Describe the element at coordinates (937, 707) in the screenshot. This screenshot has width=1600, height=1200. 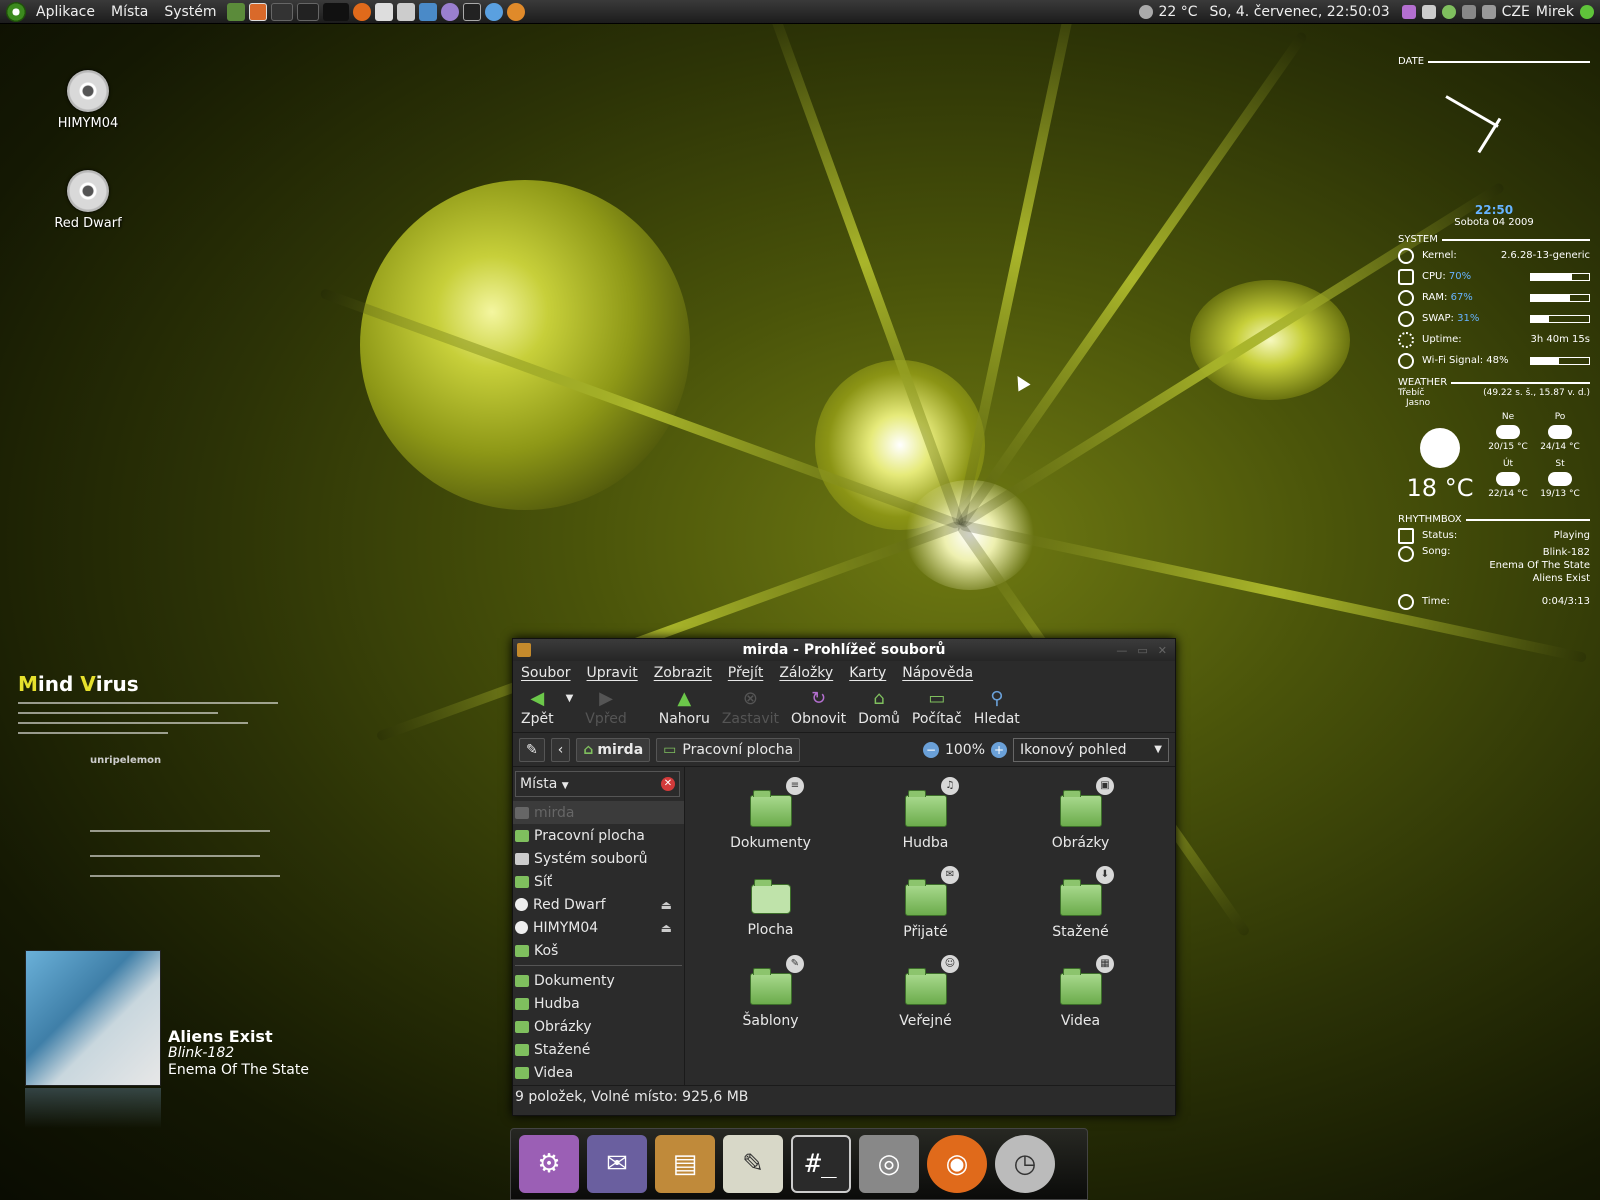
I see `computer-button: ▭ Počítač` at that location.